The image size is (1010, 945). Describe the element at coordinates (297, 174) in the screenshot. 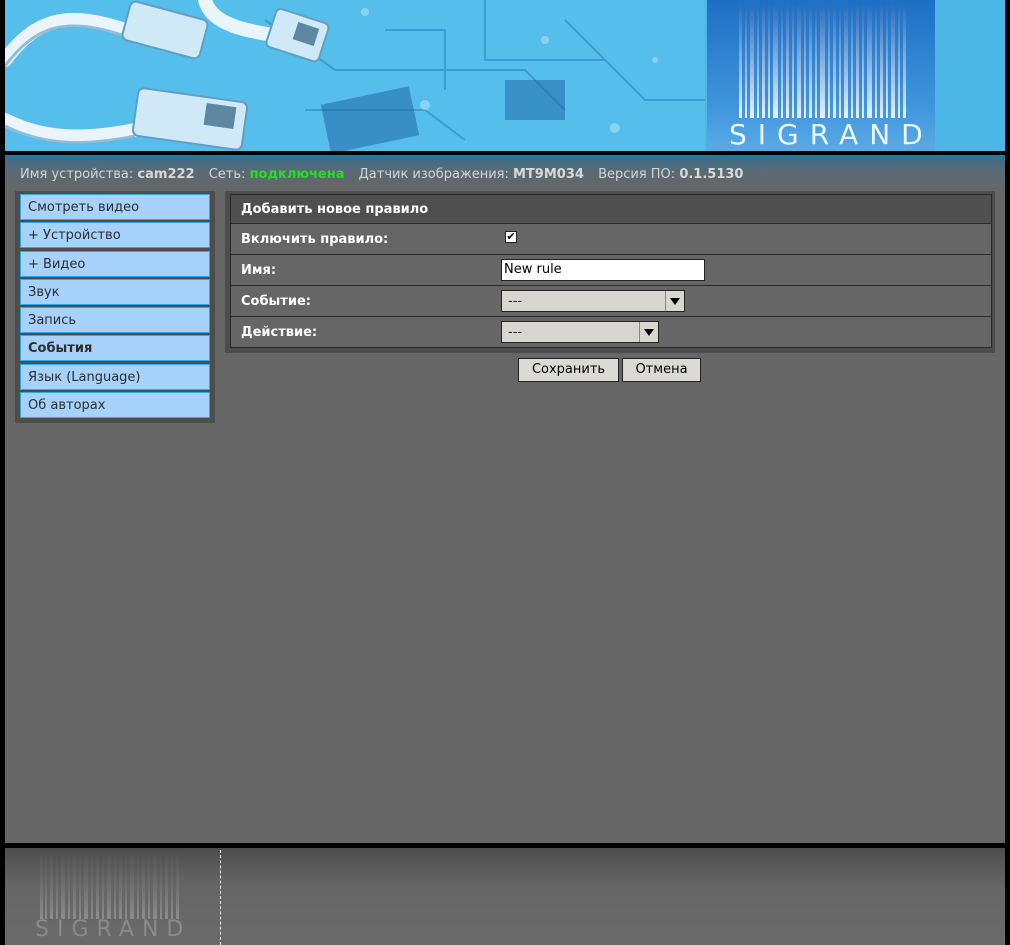

I see `network-status-value: подключена` at that location.